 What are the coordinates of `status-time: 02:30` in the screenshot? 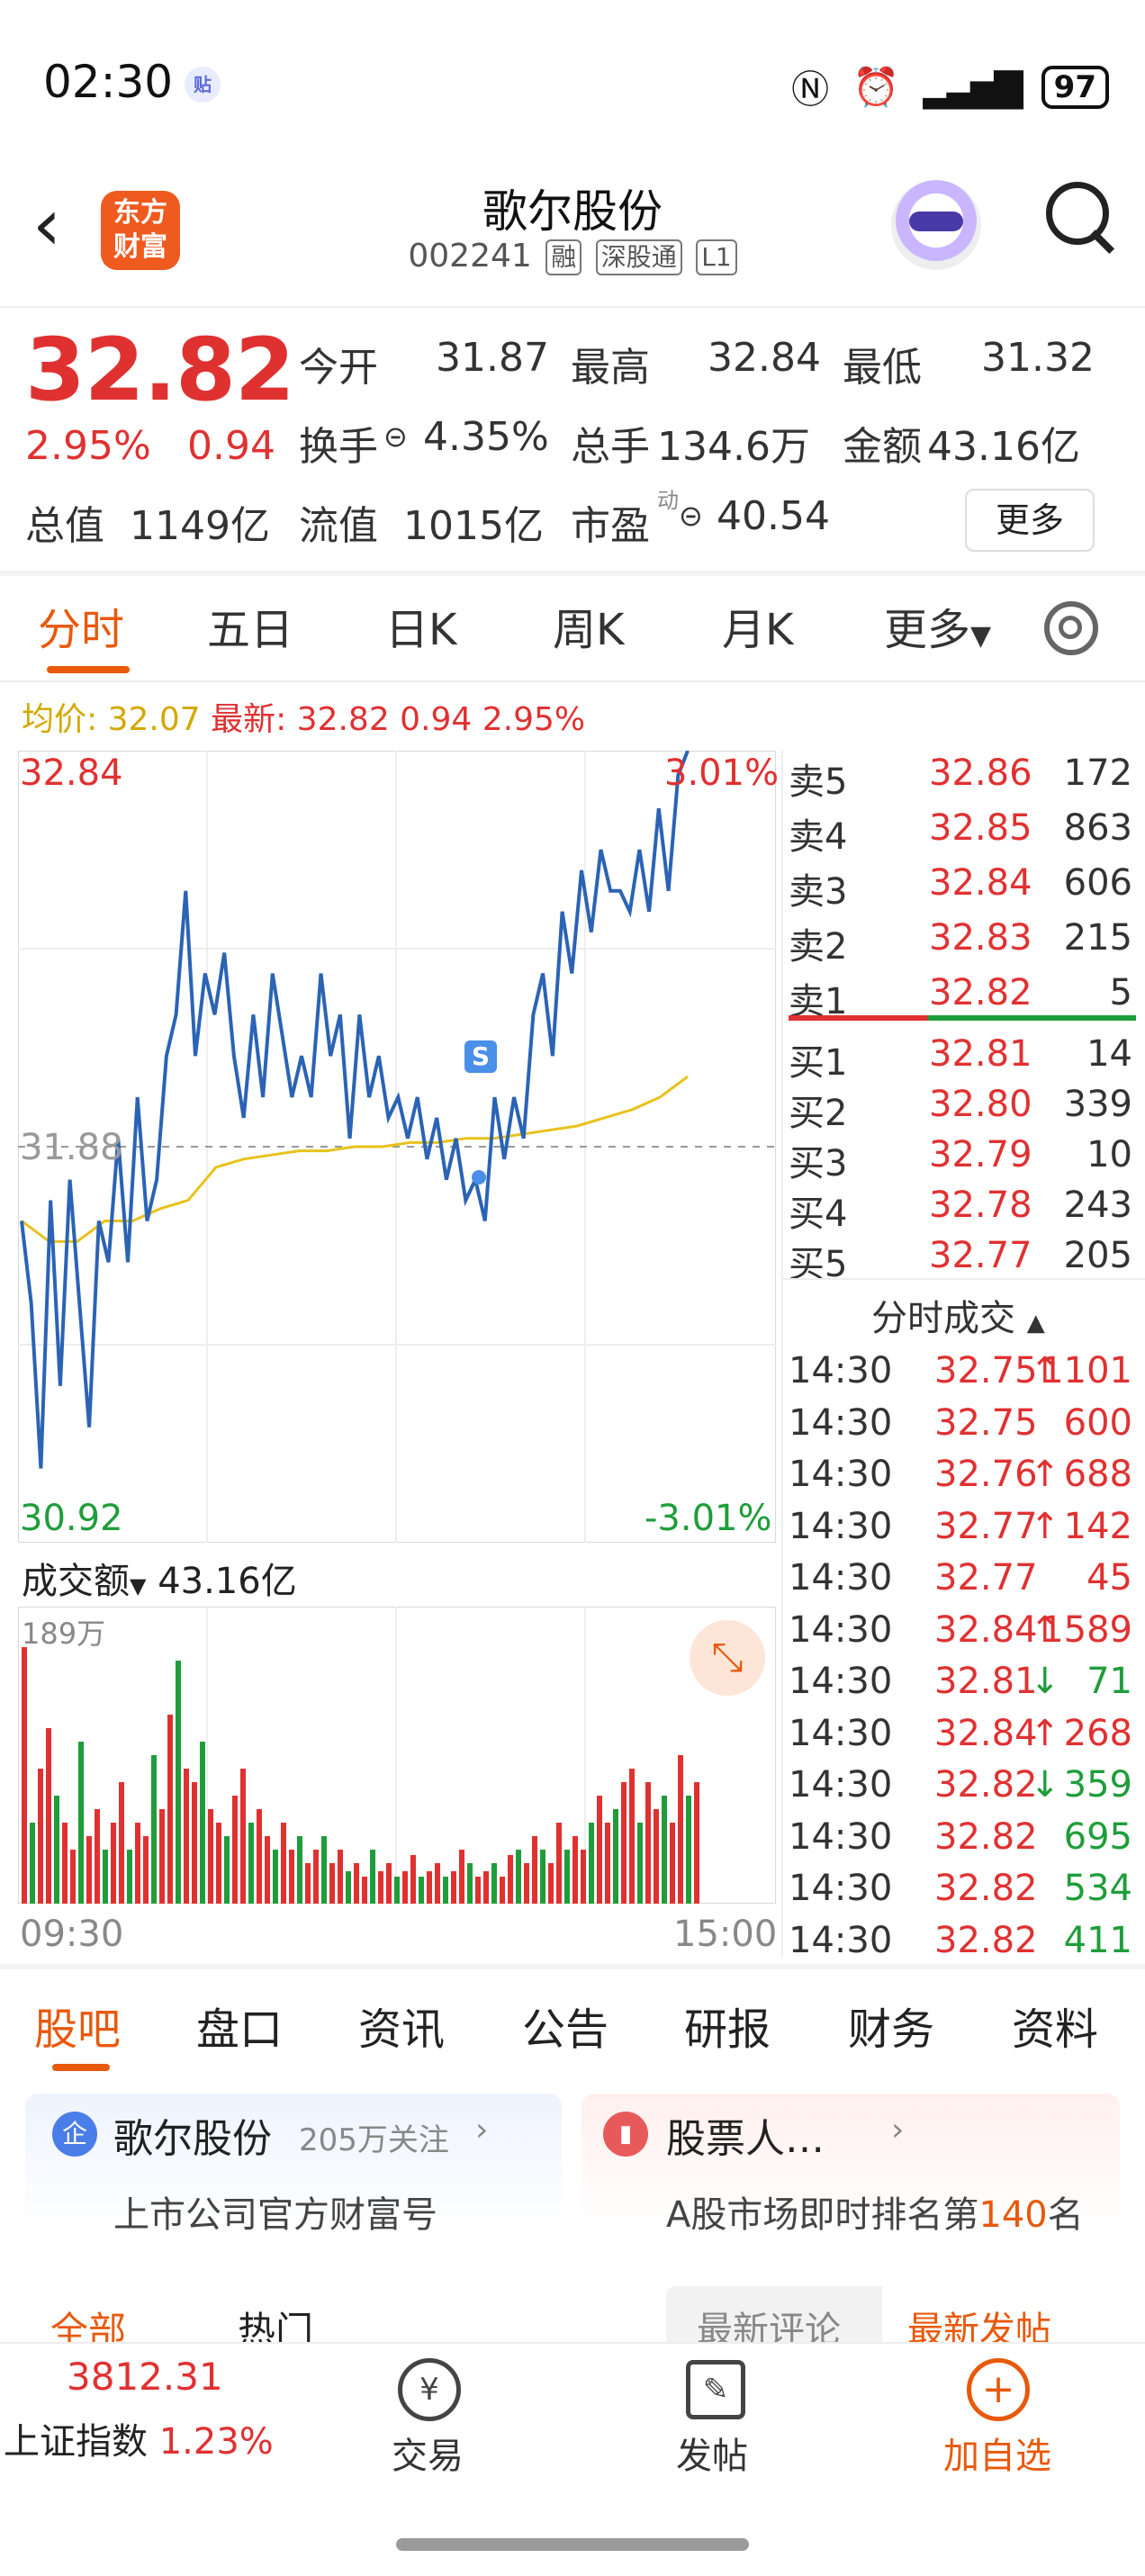 It's located at (109, 82).